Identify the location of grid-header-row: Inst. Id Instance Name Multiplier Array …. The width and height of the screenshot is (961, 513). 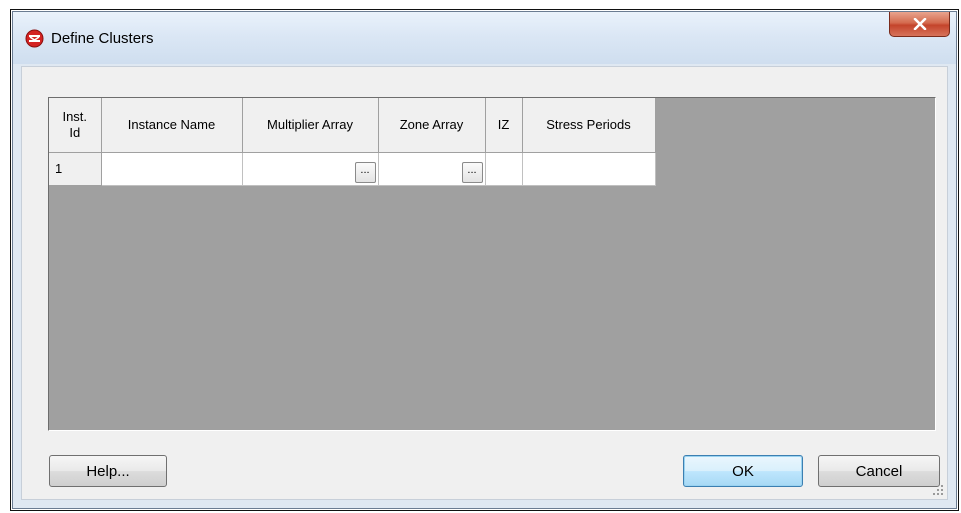
(352, 125).